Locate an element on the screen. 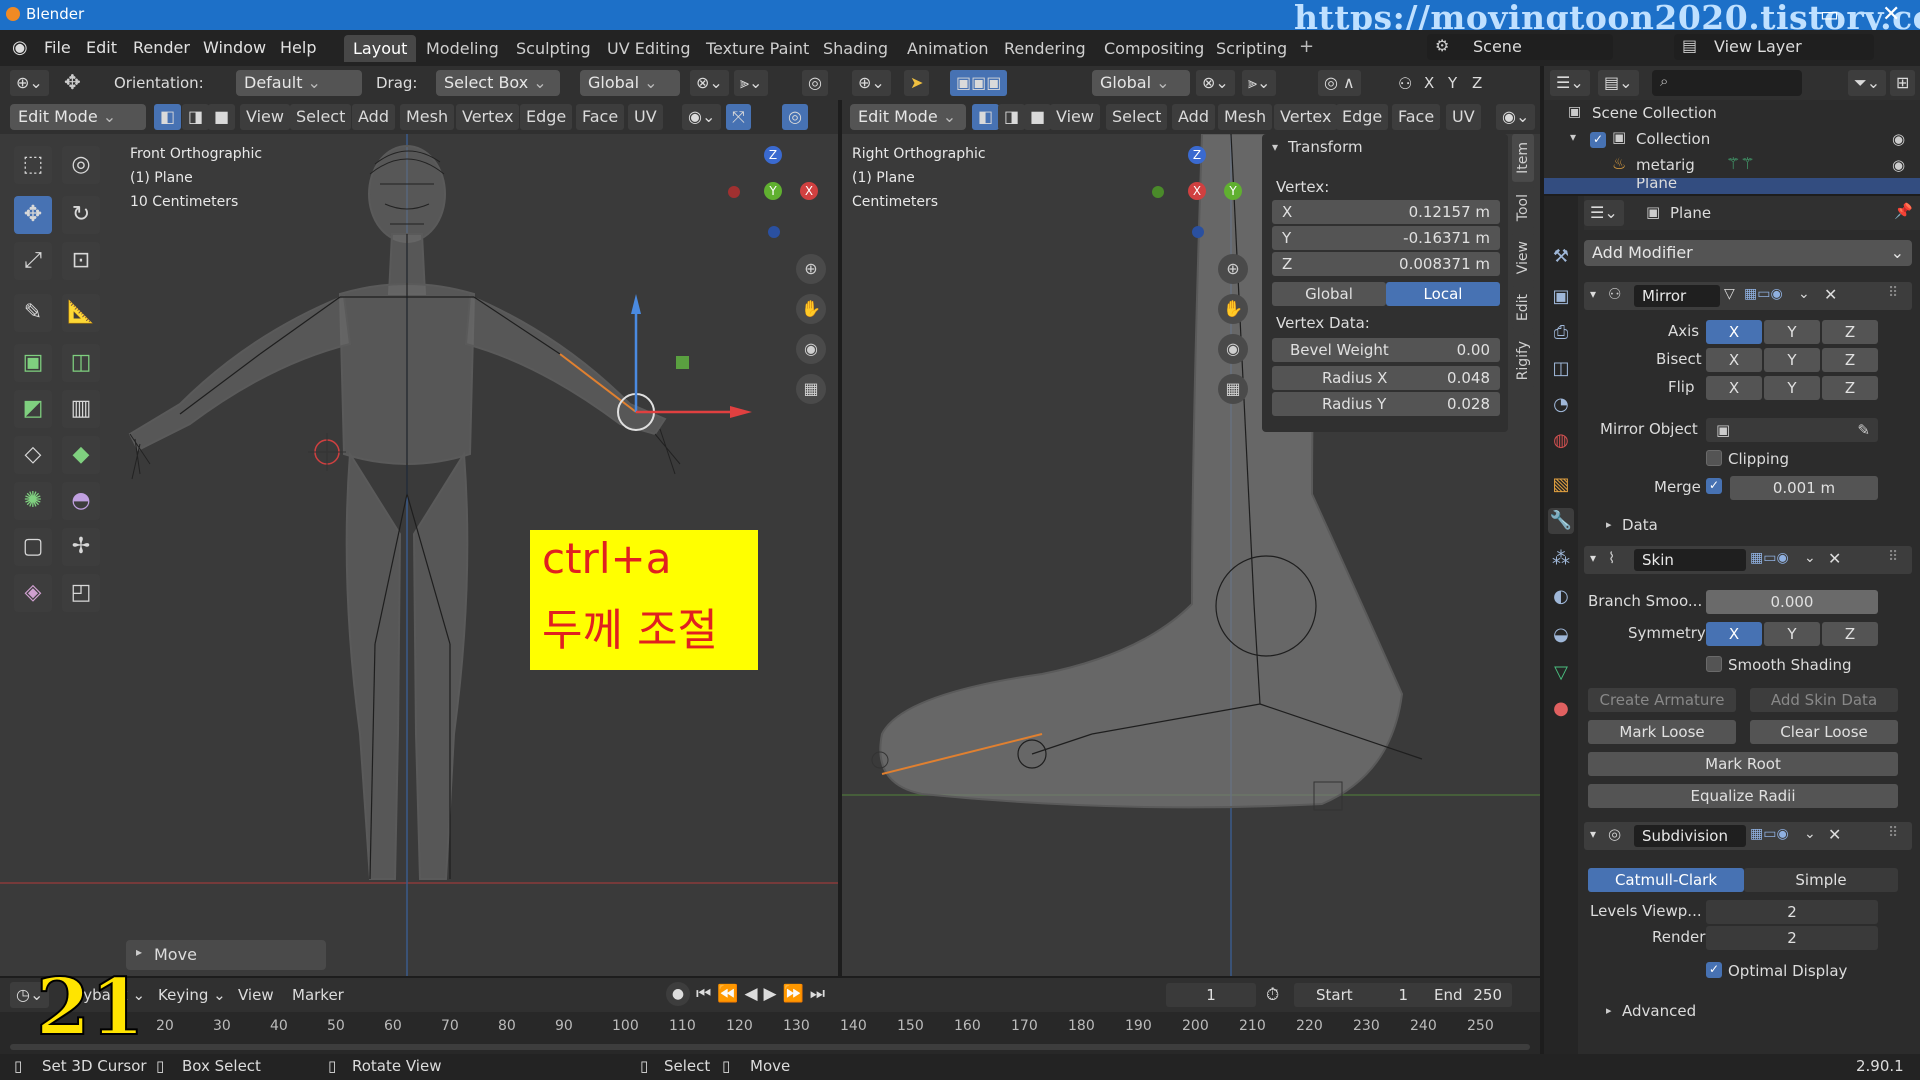  playback-controls-icon: ⏮⏪◀▶⏩⏭ is located at coordinates (763, 994).